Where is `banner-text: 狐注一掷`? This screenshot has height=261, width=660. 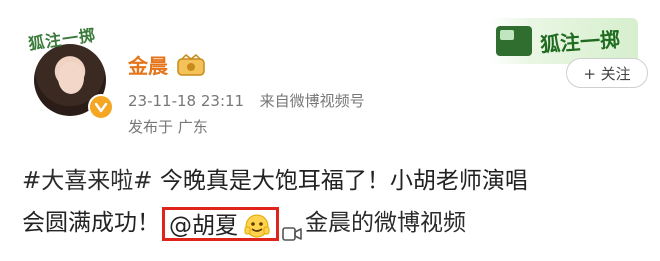
banner-text: 狐注一掷 is located at coordinates (580, 42).